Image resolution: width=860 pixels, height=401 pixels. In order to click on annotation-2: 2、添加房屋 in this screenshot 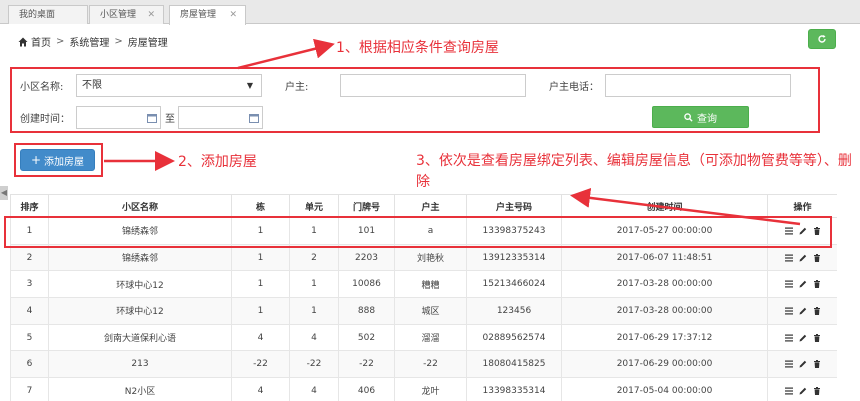, I will do `click(217, 162)`.